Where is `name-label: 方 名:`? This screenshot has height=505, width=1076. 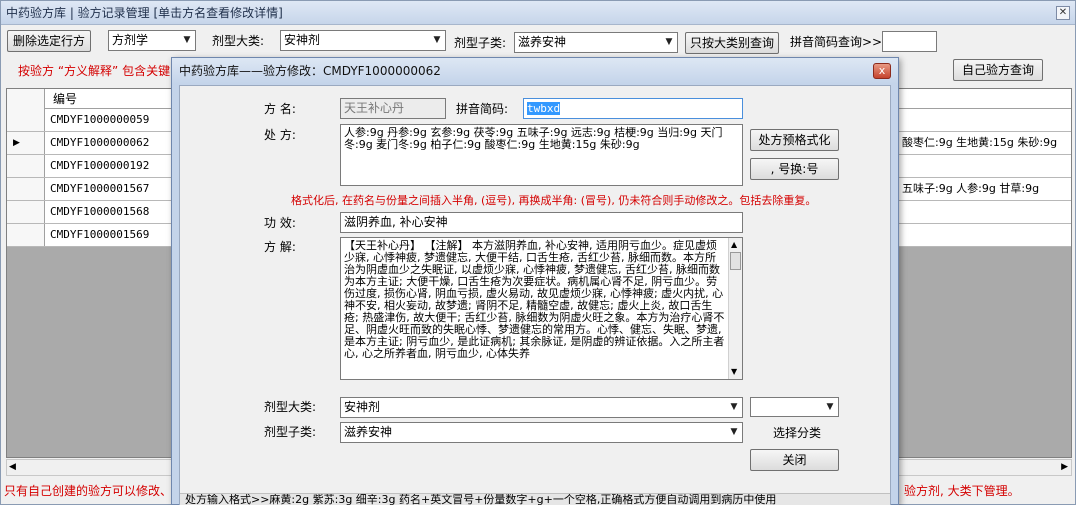
name-label: 方 名: is located at coordinates (280, 109).